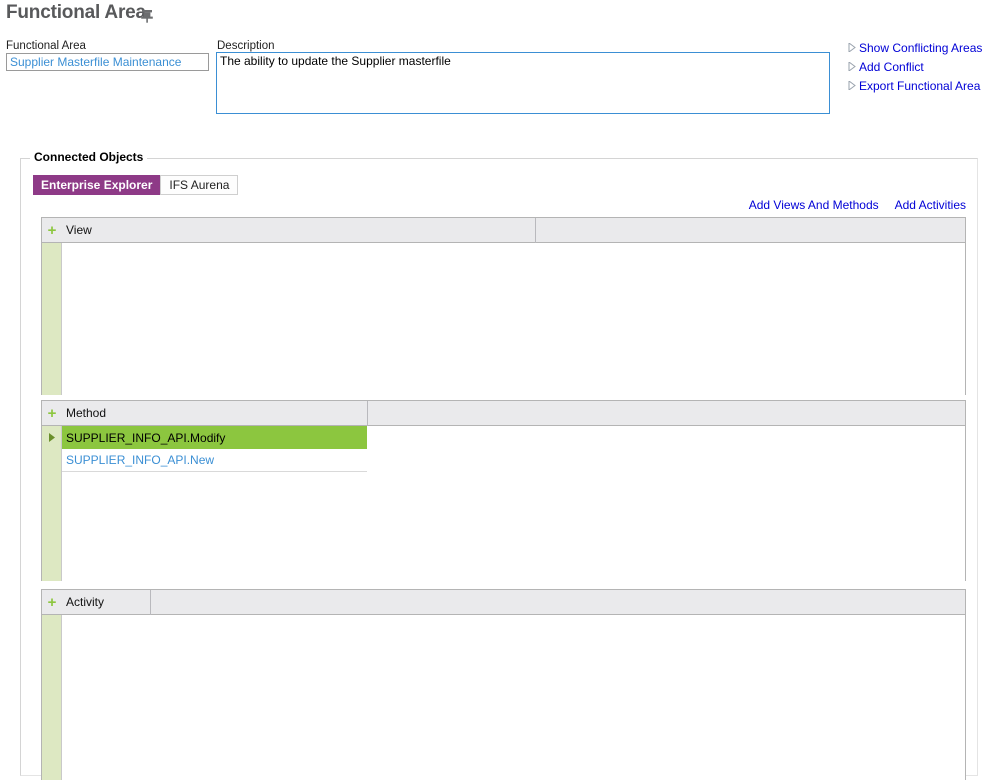 Image resolution: width=985 pixels, height=784 pixels. What do you see at coordinates (147, 16) in the screenshot?
I see `pushpin-icon` at bounding box center [147, 16].